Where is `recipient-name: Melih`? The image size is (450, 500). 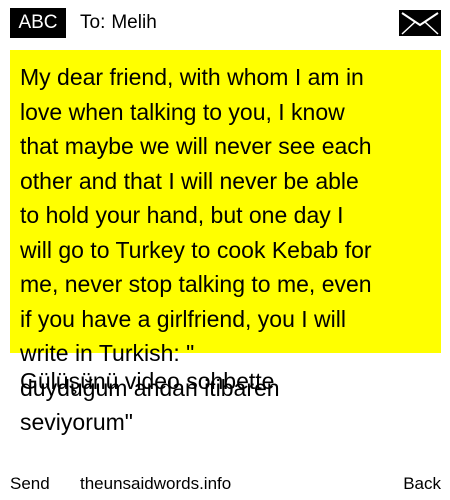
recipient-name: Melih is located at coordinates (134, 22).